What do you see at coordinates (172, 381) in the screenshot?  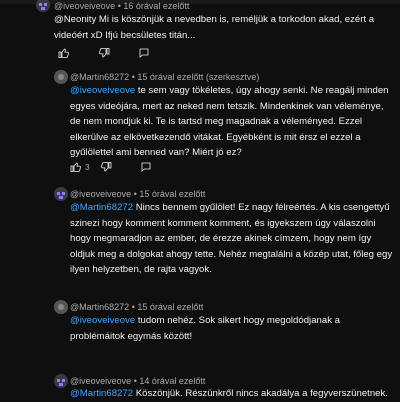 I see `comment-time: 14 órával ezelőtt` at bounding box center [172, 381].